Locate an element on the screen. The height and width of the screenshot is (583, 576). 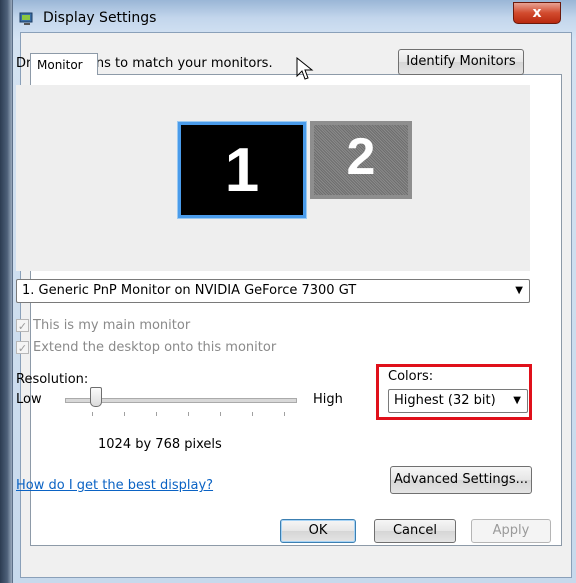
desktop-background-strip is located at coordinates (6, 291).